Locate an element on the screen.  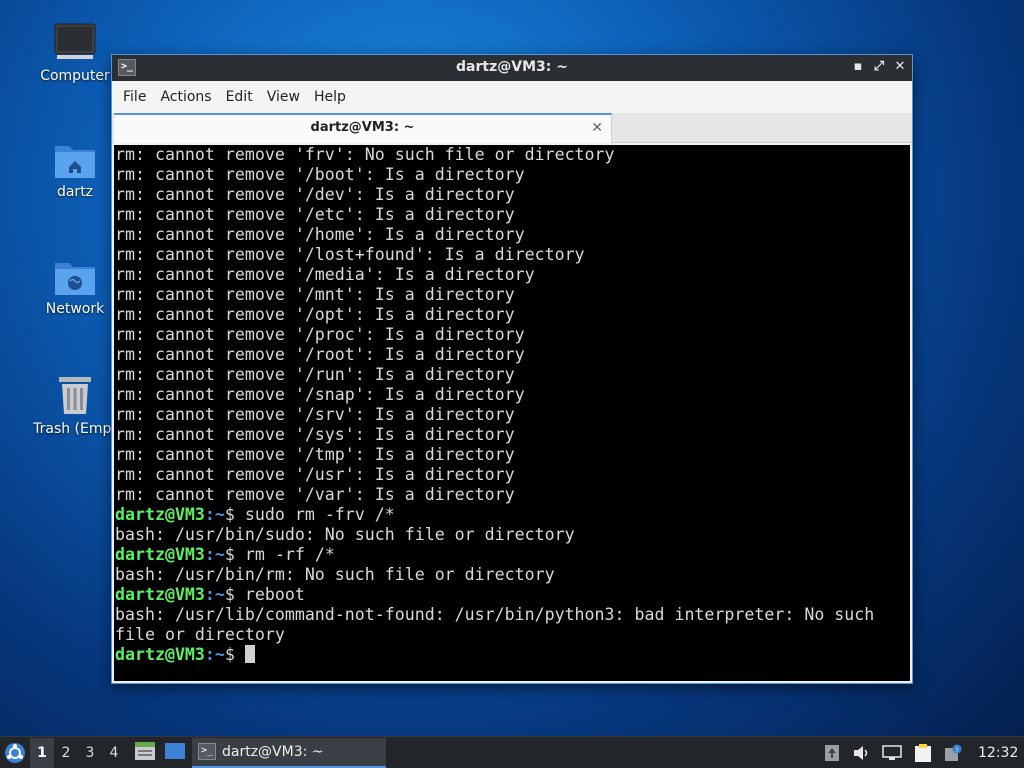
taskbar-window-label: dartz@VM3: ~ is located at coordinates (273, 751).